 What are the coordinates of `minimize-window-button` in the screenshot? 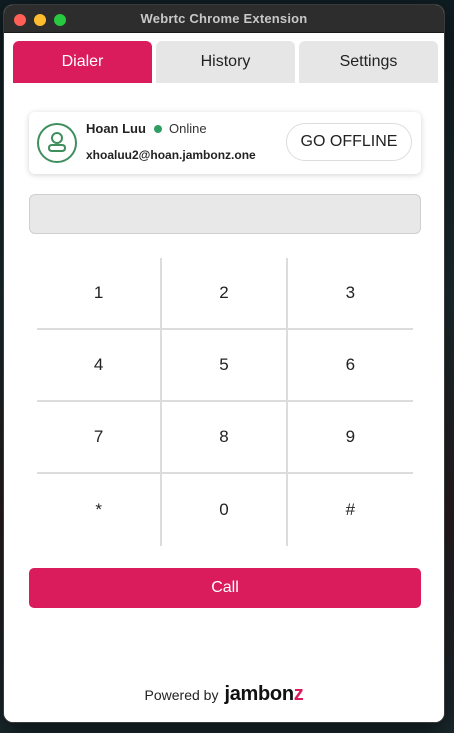 It's located at (40, 20).